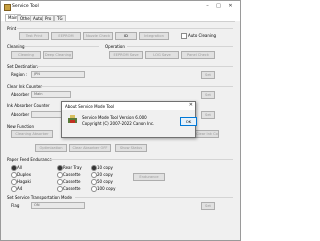  I want to click on log-save-button: LOG Save, so click(162, 55).